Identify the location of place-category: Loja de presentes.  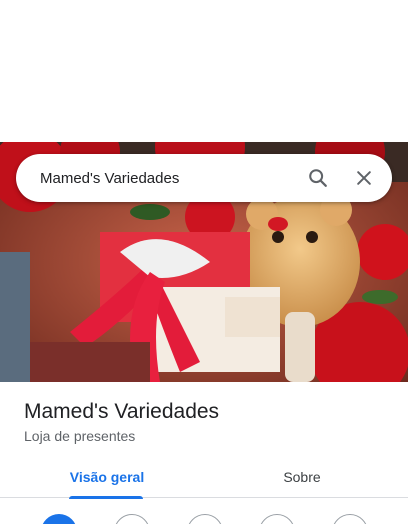
(79, 436).